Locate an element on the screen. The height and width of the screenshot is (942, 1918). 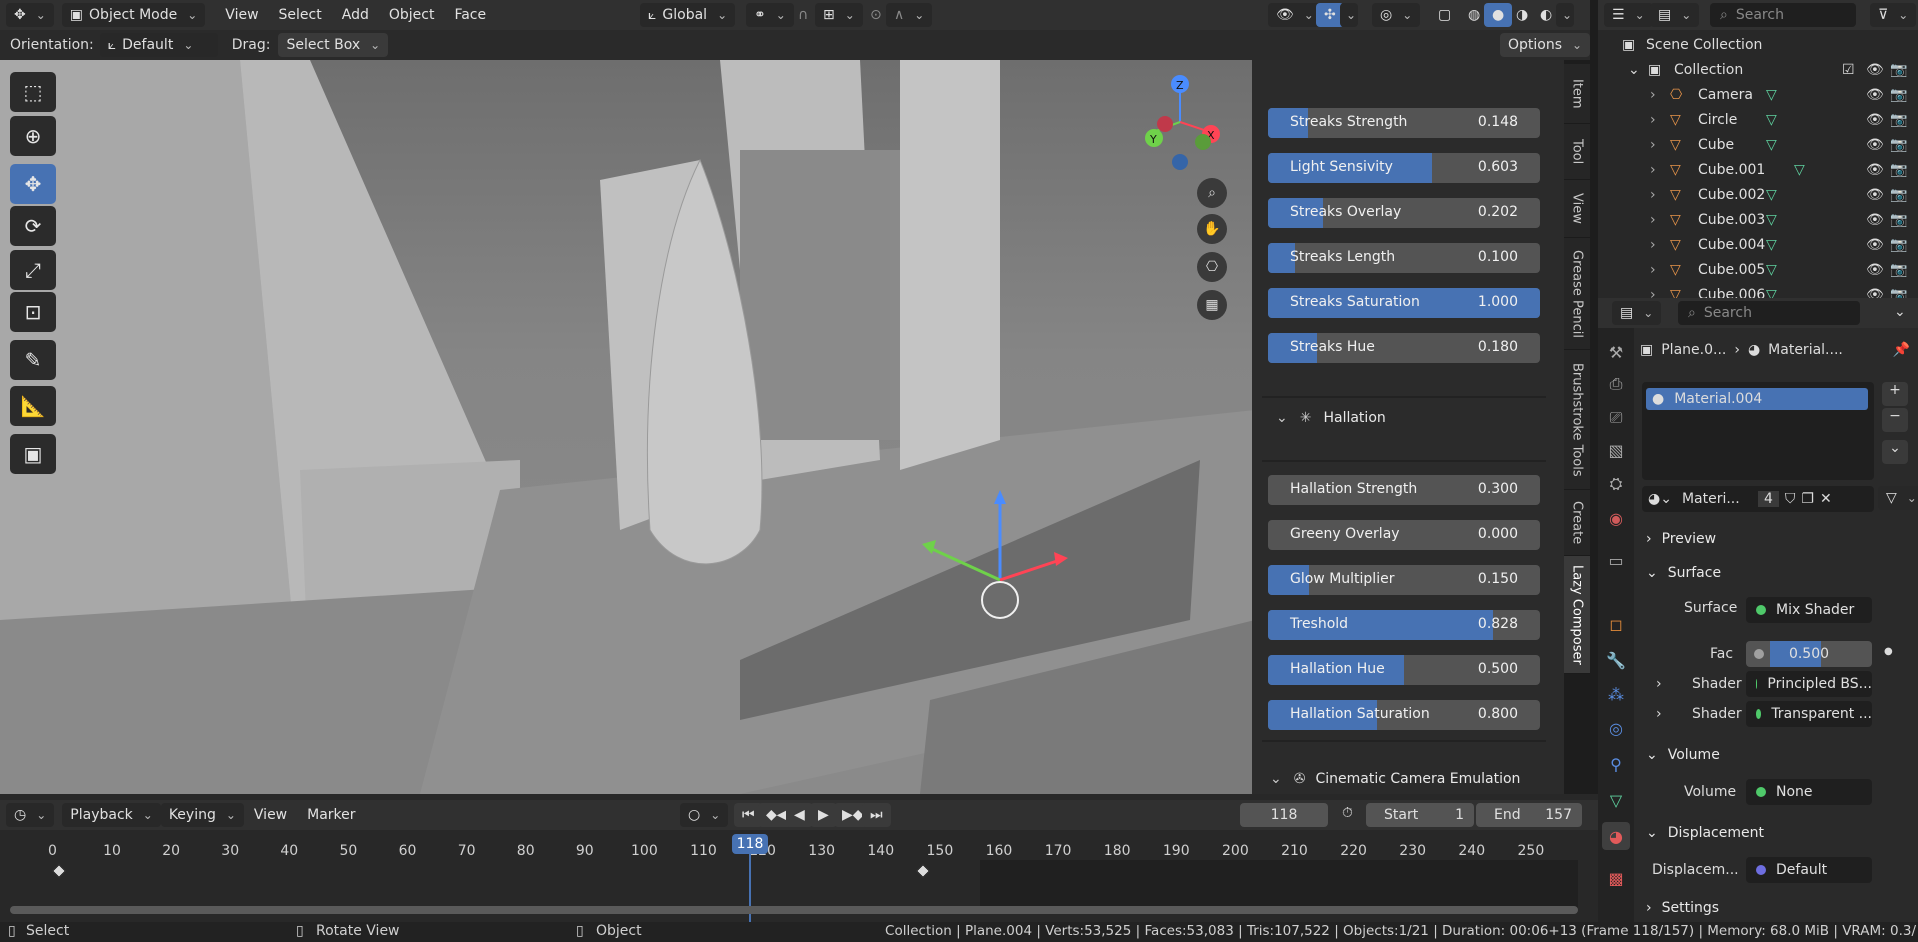
snap-icon: ∩ is located at coordinates (803, 15).